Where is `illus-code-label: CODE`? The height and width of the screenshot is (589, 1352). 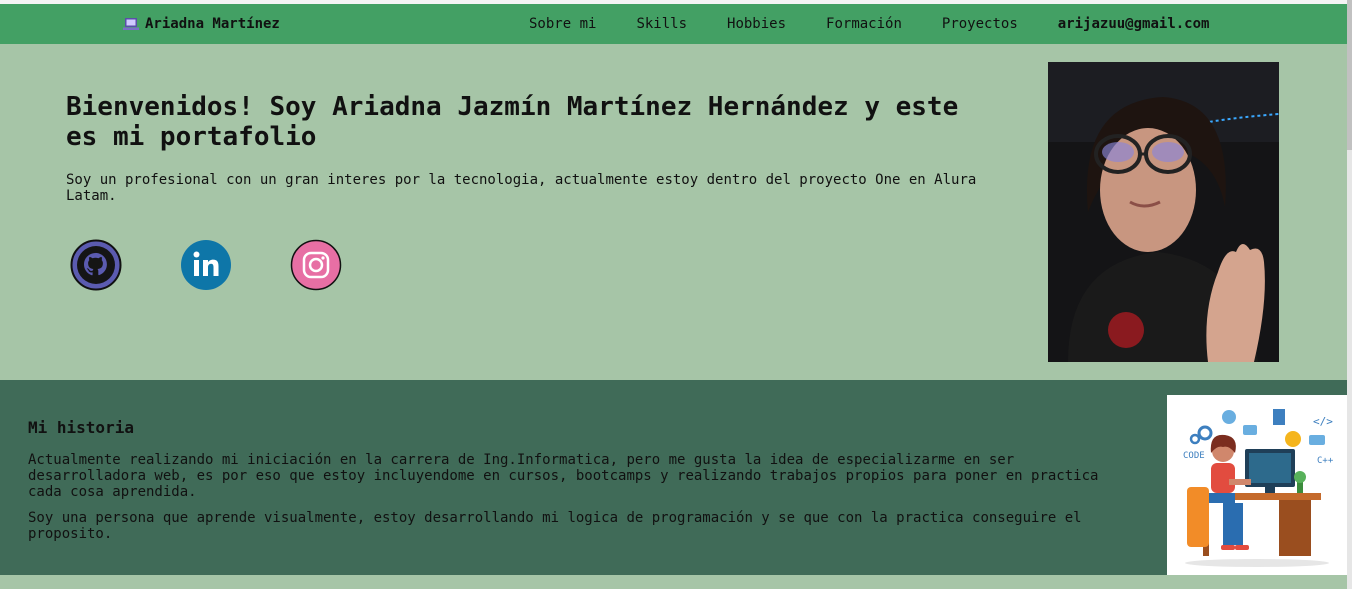
illus-code-label: CODE is located at coordinates (1194, 456).